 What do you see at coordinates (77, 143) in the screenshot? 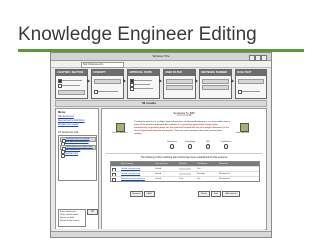
I see `list-item: Sub term with two links` at bounding box center [77, 143].